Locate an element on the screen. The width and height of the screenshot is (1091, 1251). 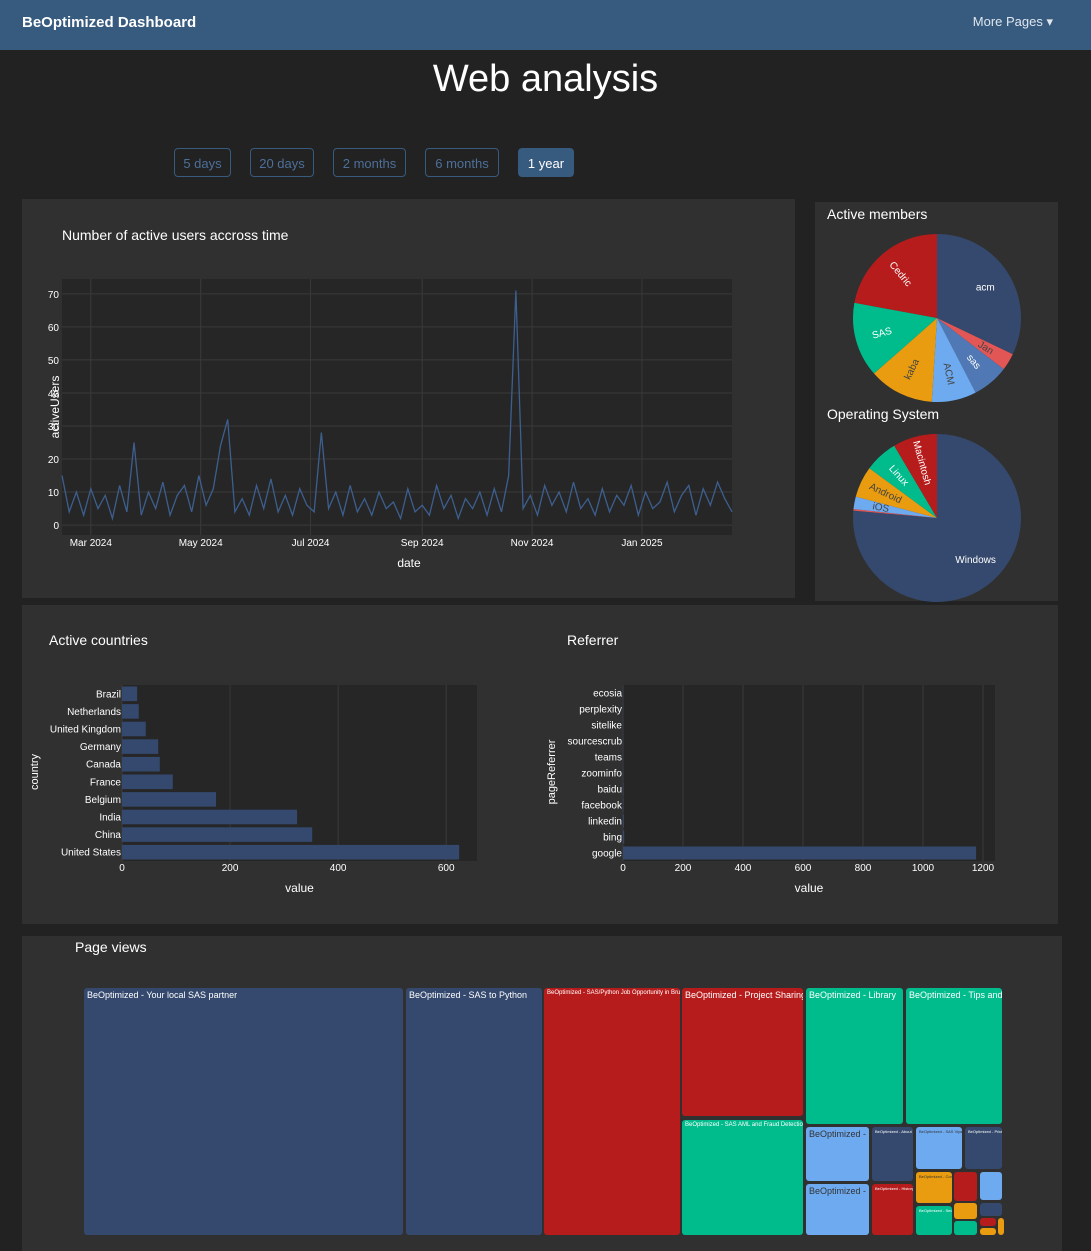
treemap-tile: BeOptimized - Library is located at coordinates (854, 1056).